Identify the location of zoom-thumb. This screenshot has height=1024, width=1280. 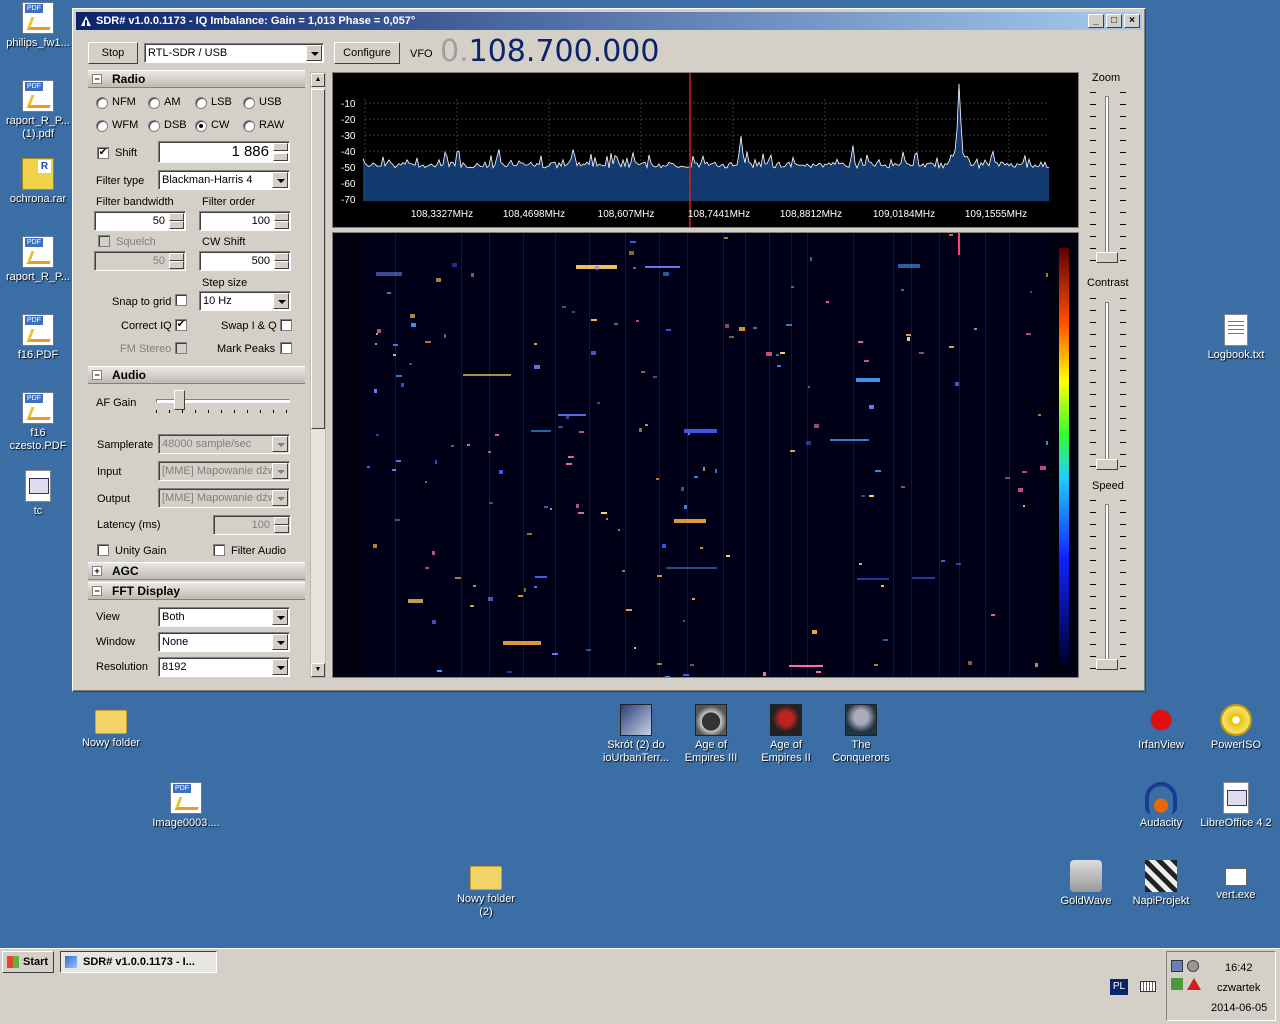
(1107, 257).